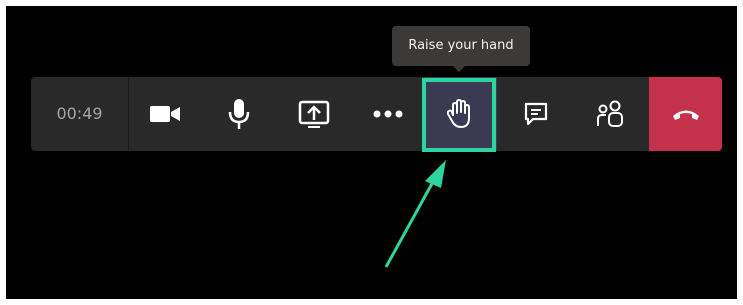  I want to click on share-screen-icon, so click(314, 114).